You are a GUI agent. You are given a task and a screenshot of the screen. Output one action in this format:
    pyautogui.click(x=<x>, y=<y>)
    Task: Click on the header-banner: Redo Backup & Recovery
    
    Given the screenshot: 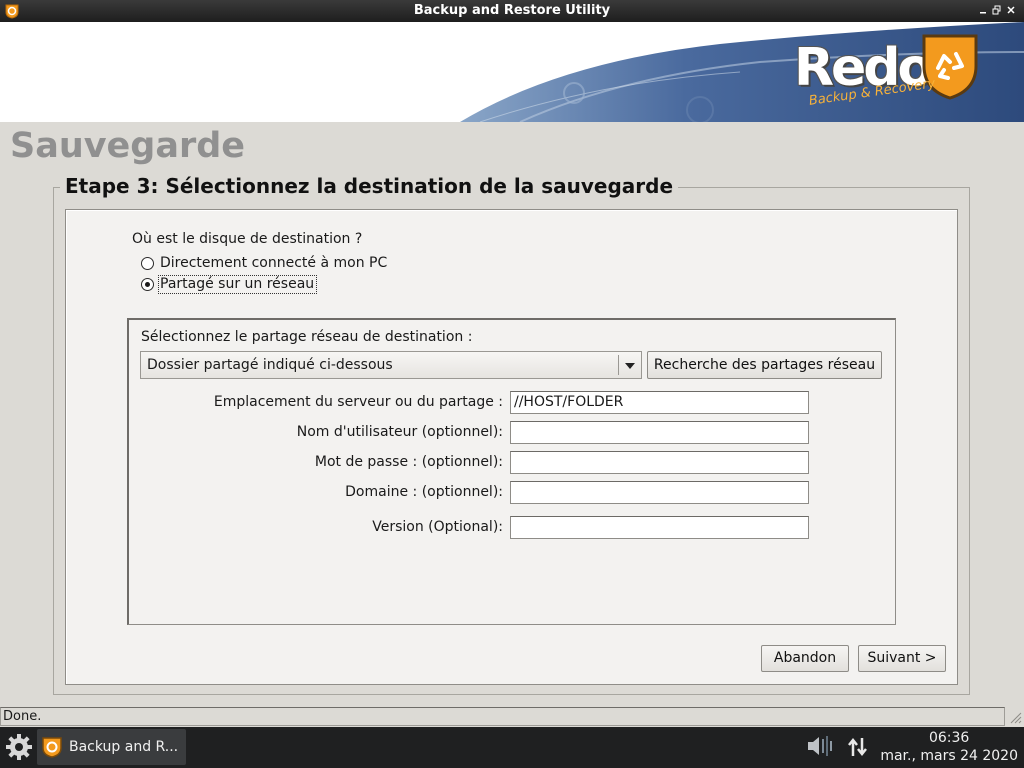 What is the action you would take?
    pyautogui.click(x=512, y=72)
    